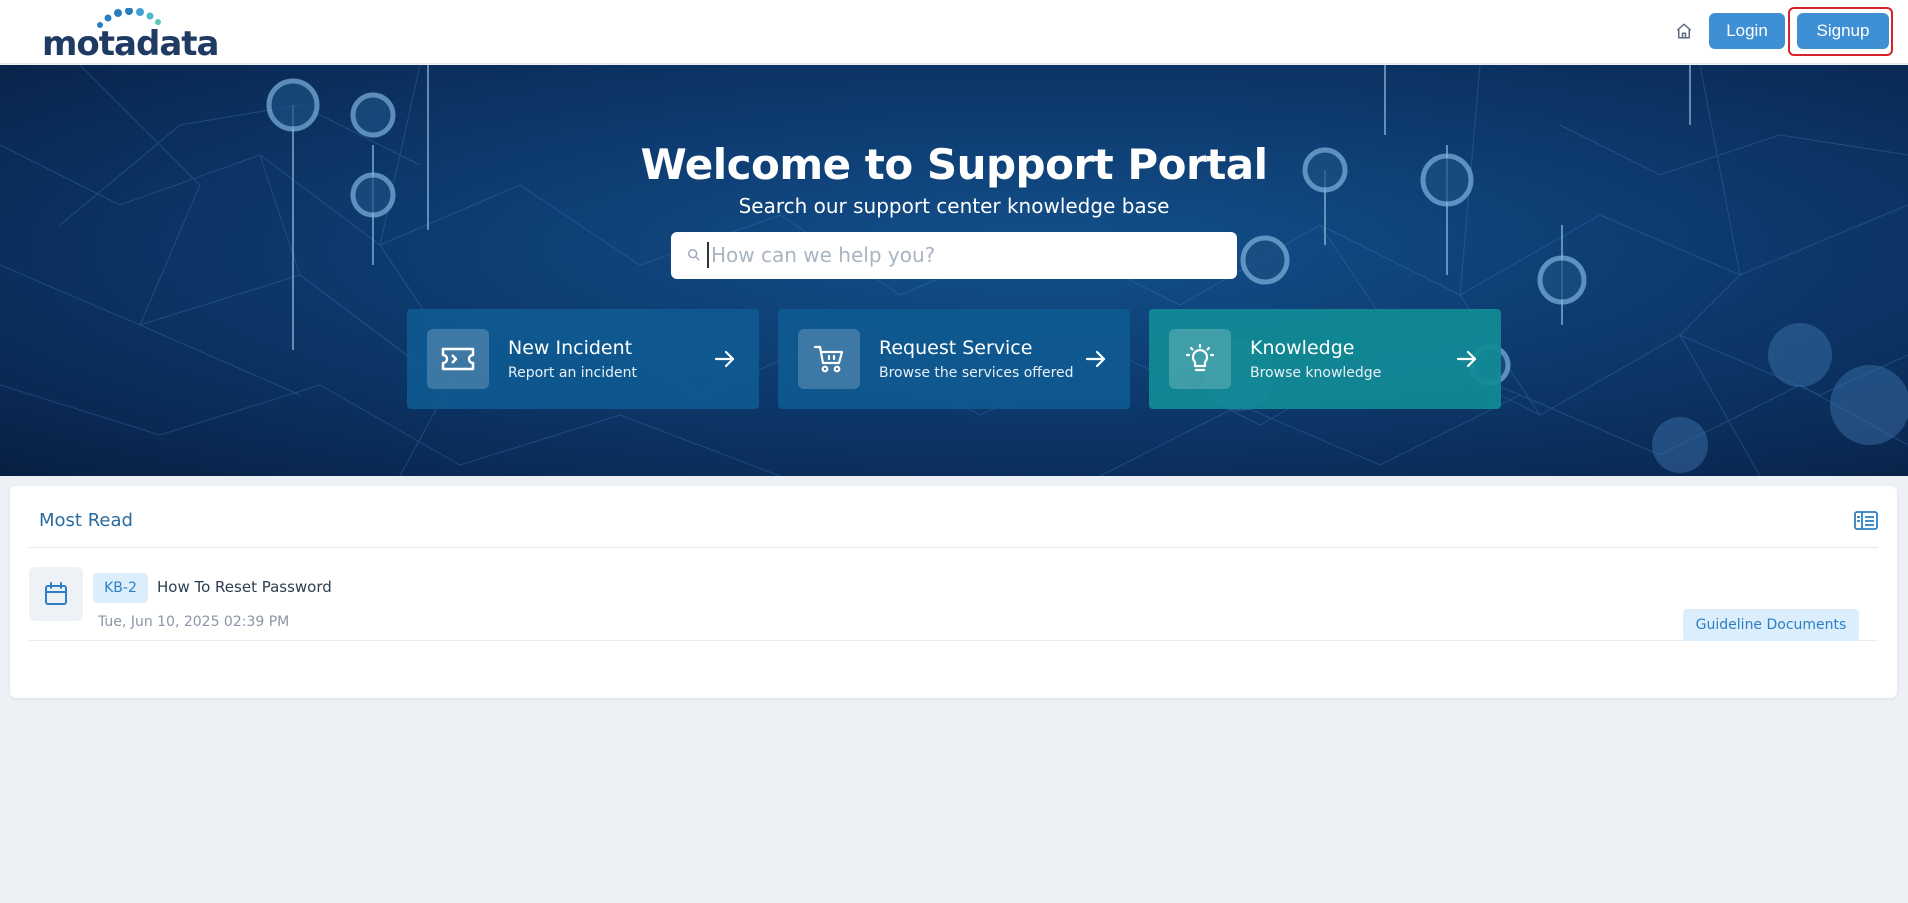 The width and height of the screenshot is (1908, 903). I want to click on card-title: Request Service, so click(956, 348).